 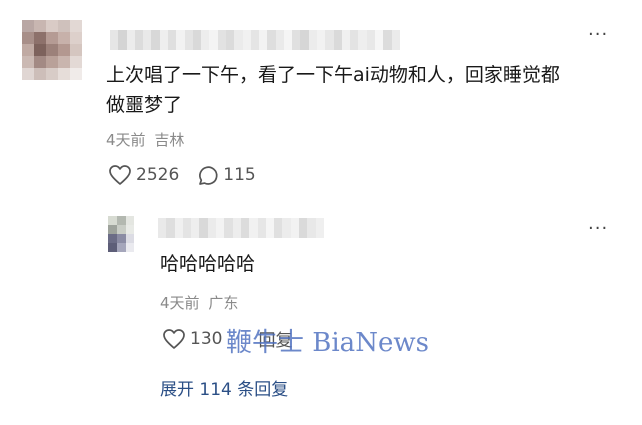 I want to click on reply-username-blurred, so click(x=241, y=228).